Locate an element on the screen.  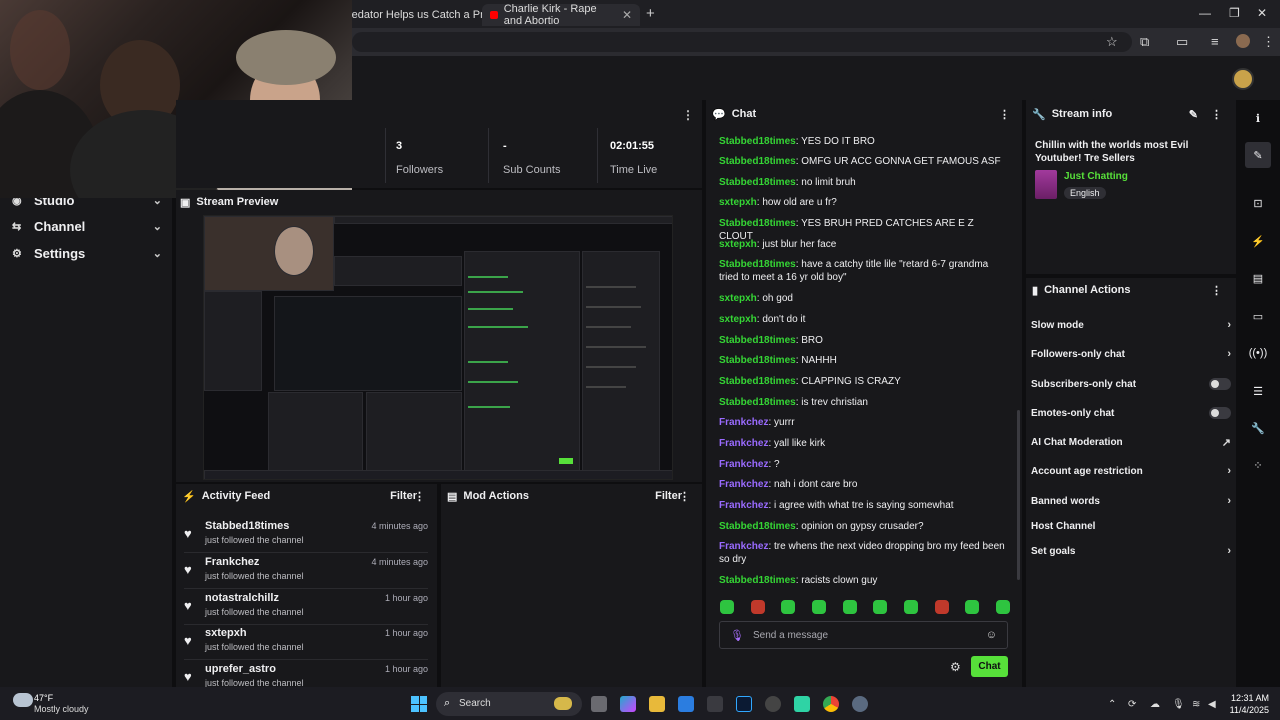
broadcast-icon: ((•)) is located at coordinates (1258, 353).